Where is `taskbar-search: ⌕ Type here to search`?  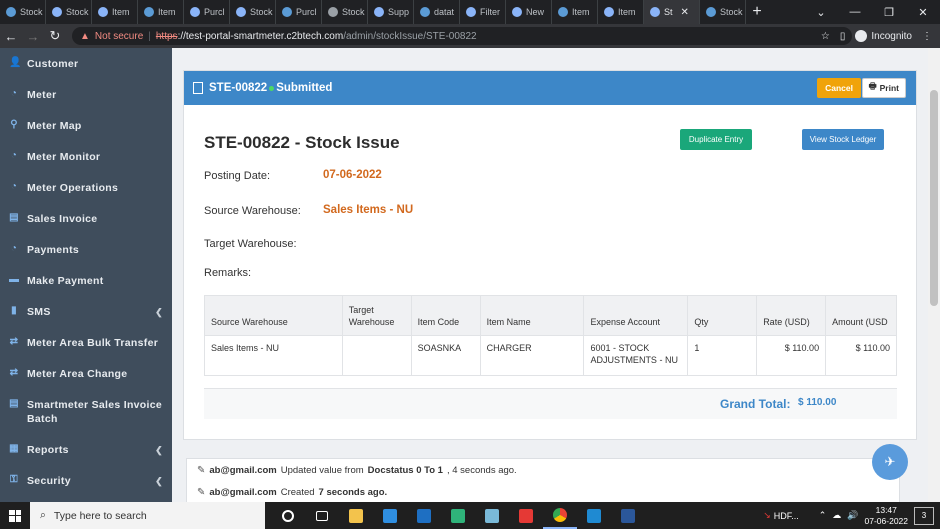
taskbar-search: ⌕ Type here to search is located at coordinates (147, 515).